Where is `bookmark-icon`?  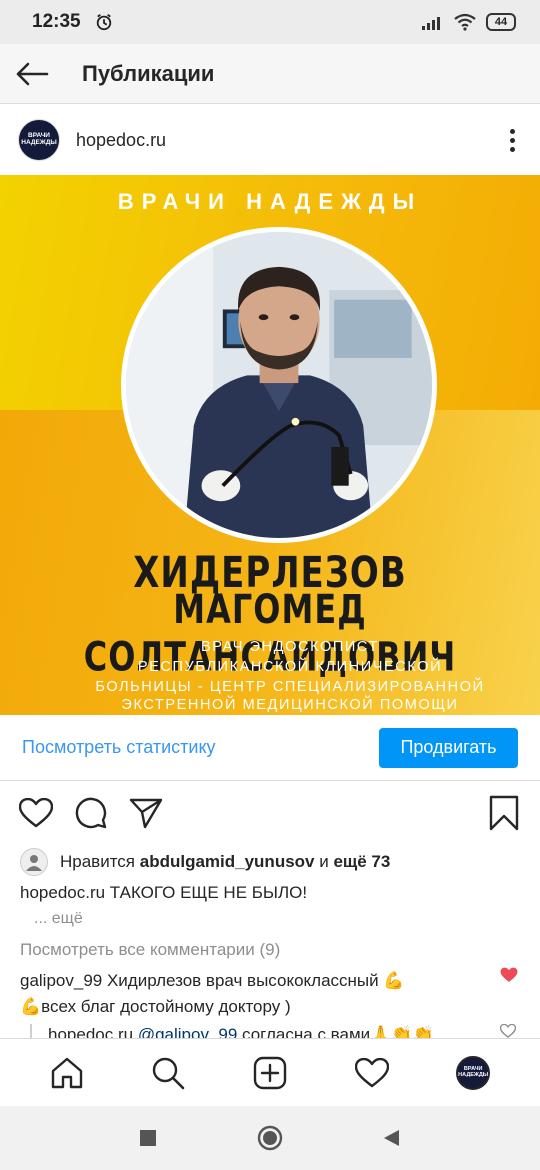
bookmark-icon is located at coordinates (504, 813).